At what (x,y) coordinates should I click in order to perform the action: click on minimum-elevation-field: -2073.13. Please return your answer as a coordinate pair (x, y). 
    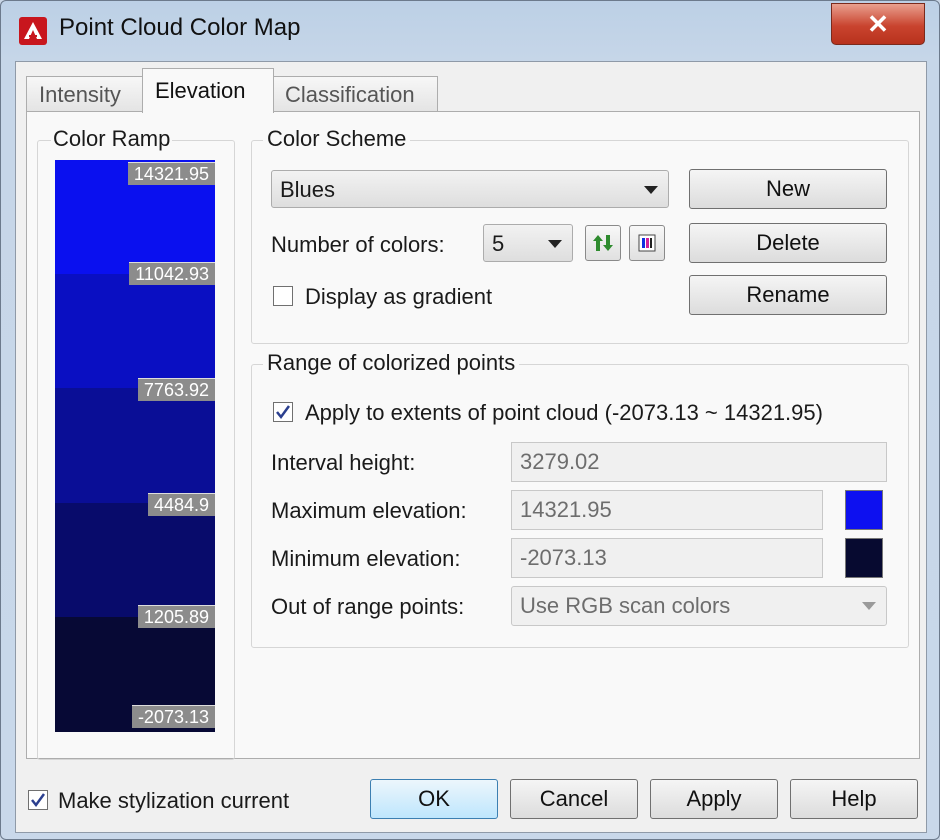
    Looking at the image, I should click on (667, 558).